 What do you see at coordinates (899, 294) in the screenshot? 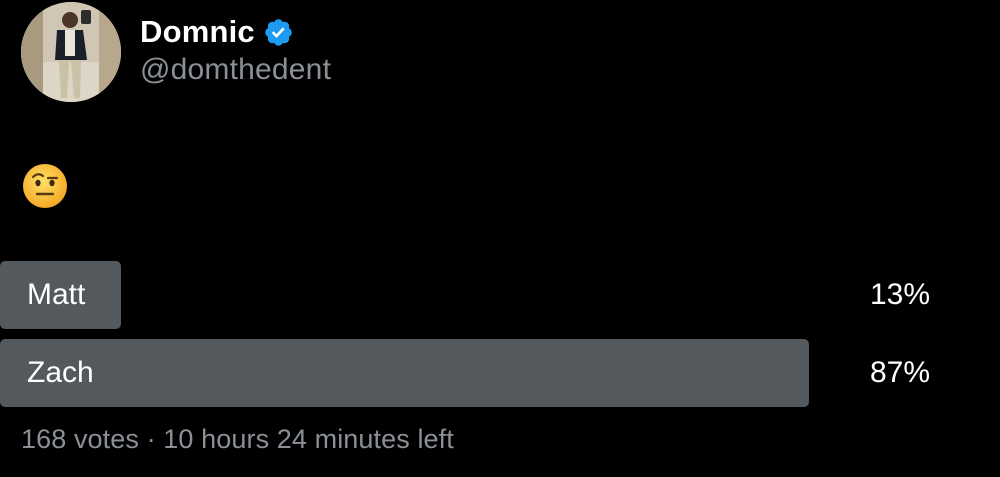
I see `poll-option-percent: 13%` at bounding box center [899, 294].